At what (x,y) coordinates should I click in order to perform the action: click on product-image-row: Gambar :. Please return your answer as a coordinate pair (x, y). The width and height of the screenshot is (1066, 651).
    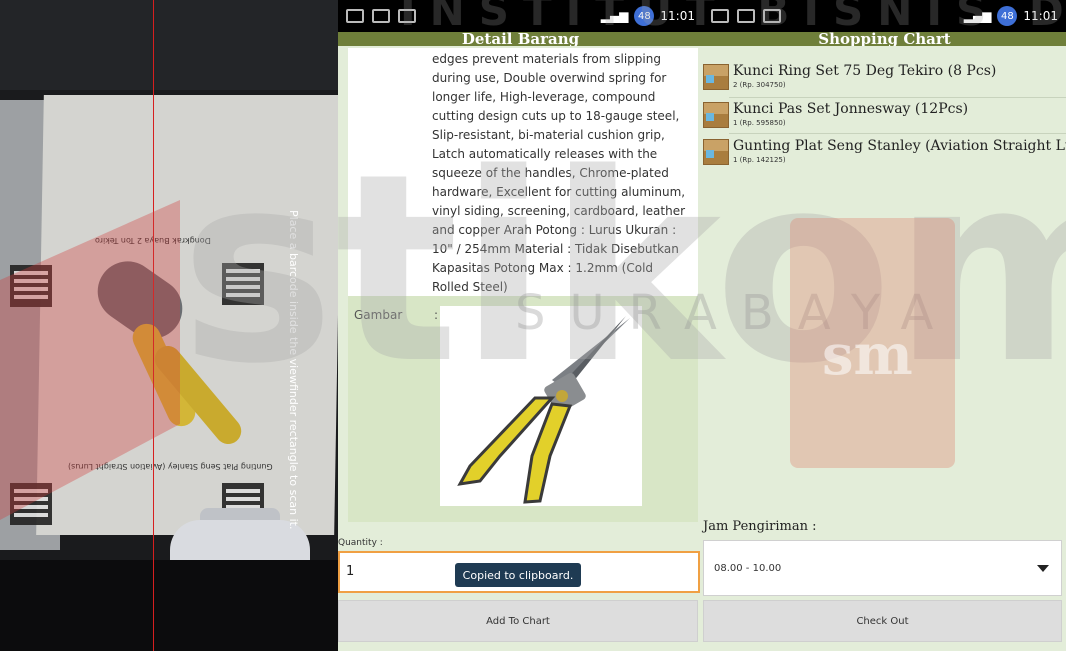
    Looking at the image, I should click on (523, 409).